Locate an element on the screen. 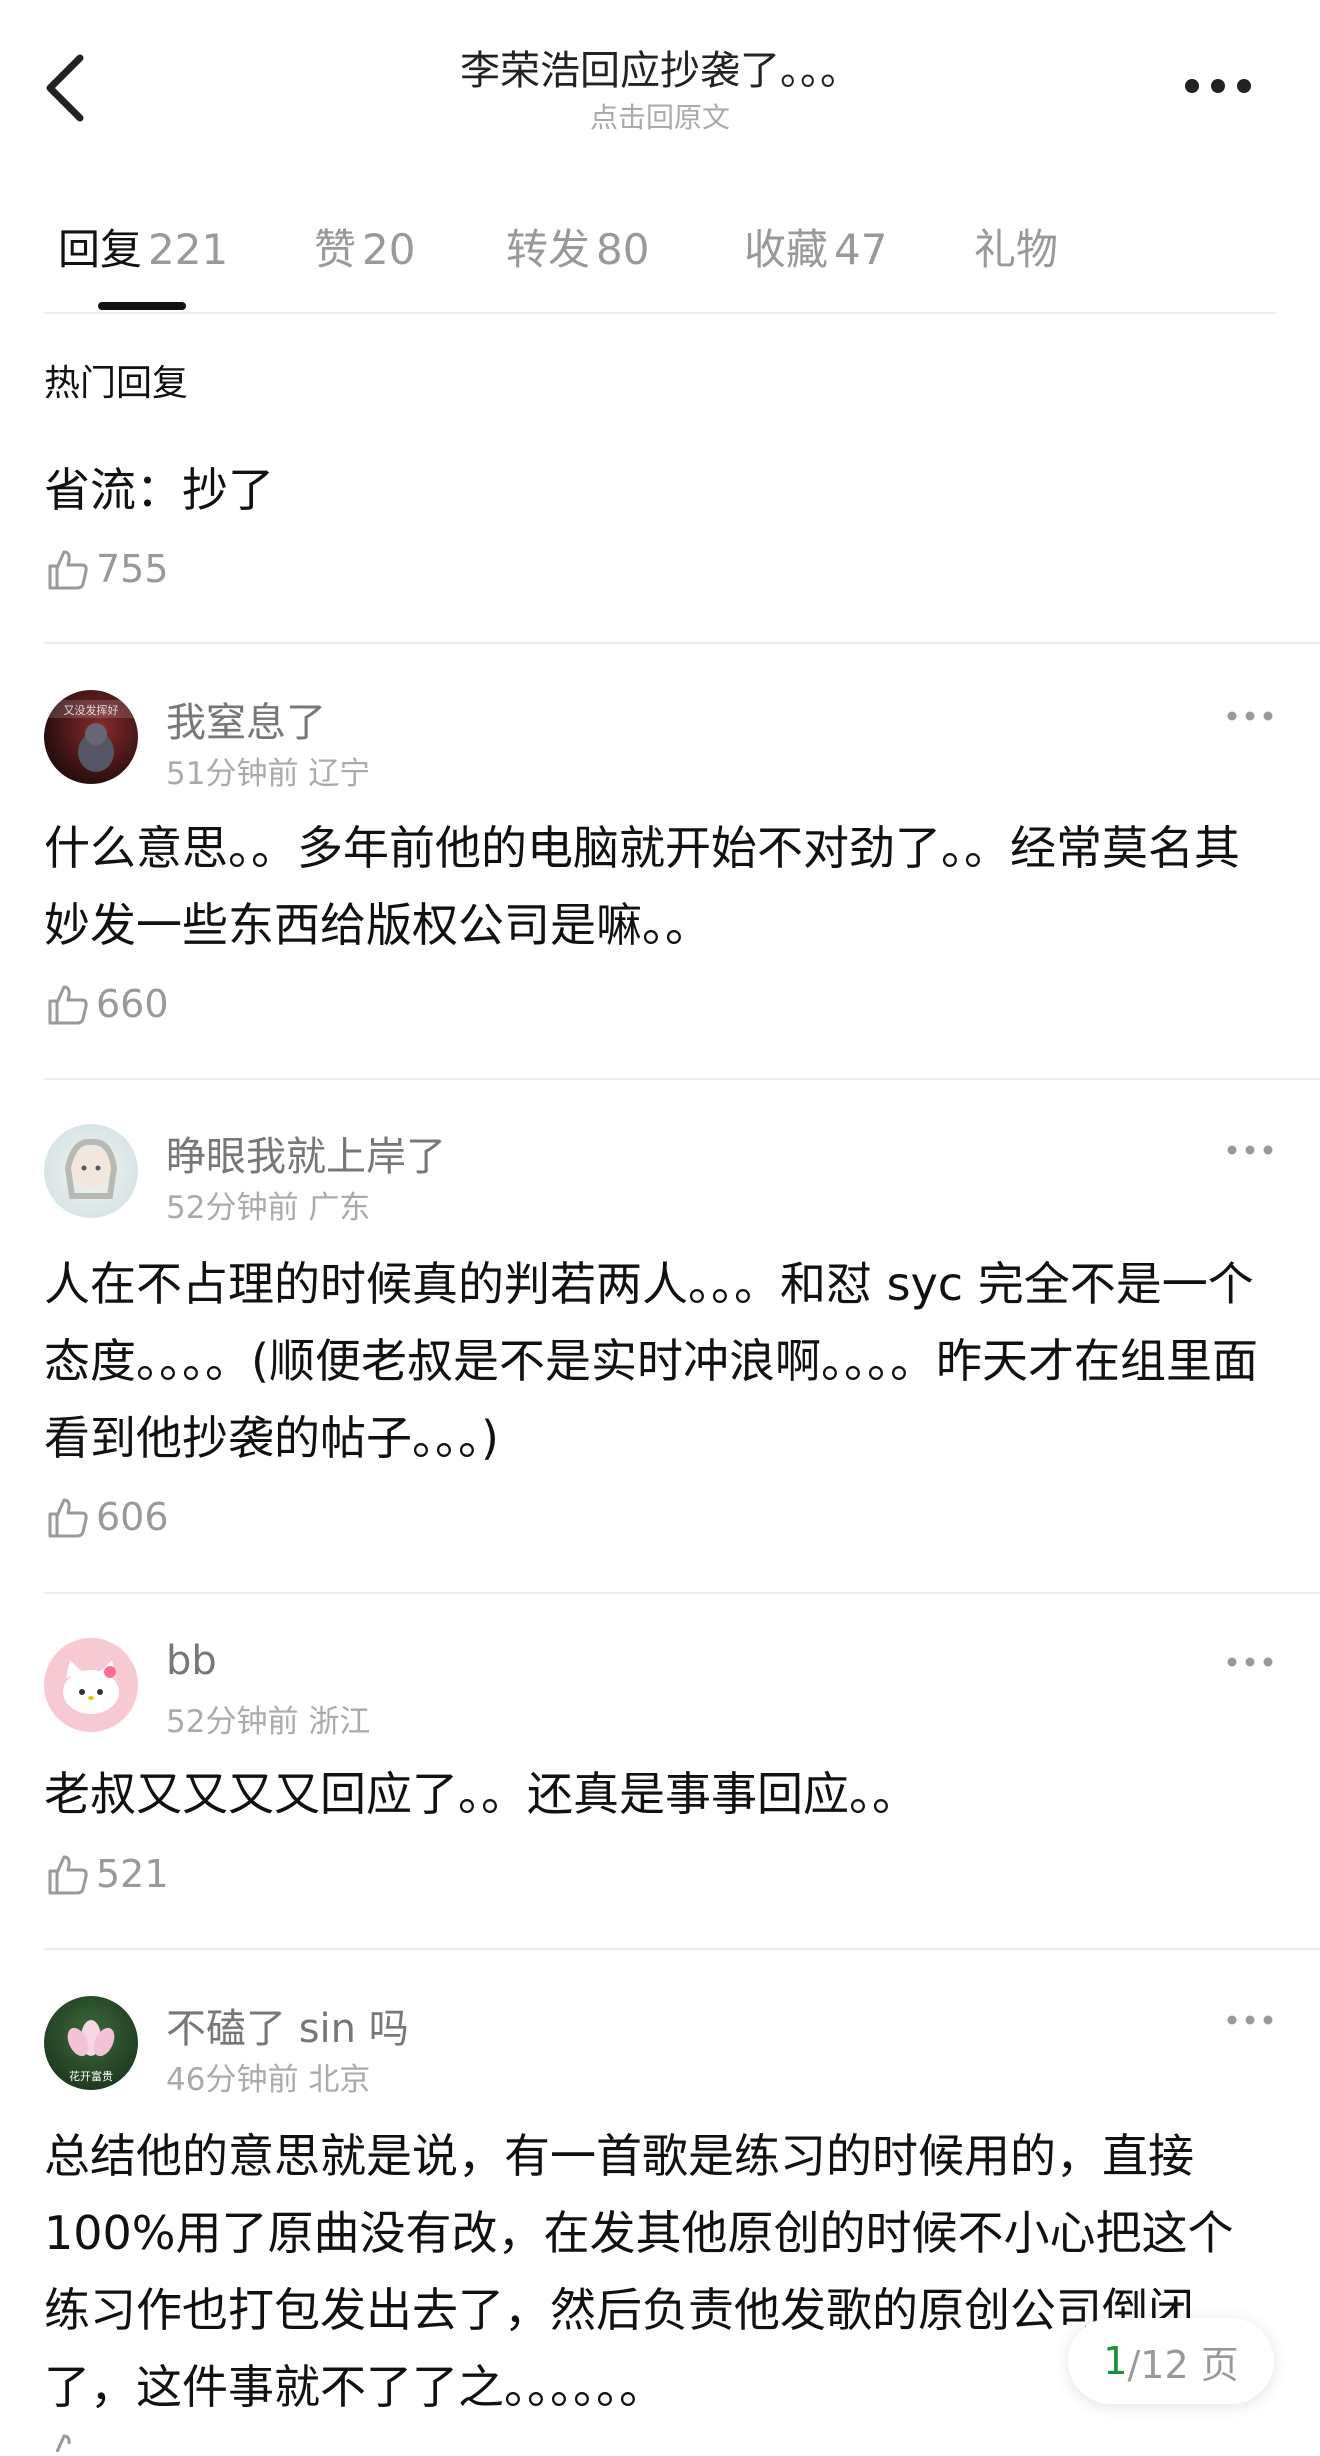  comment-meta: 51分钟前 辽宁 is located at coordinates (268, 770).